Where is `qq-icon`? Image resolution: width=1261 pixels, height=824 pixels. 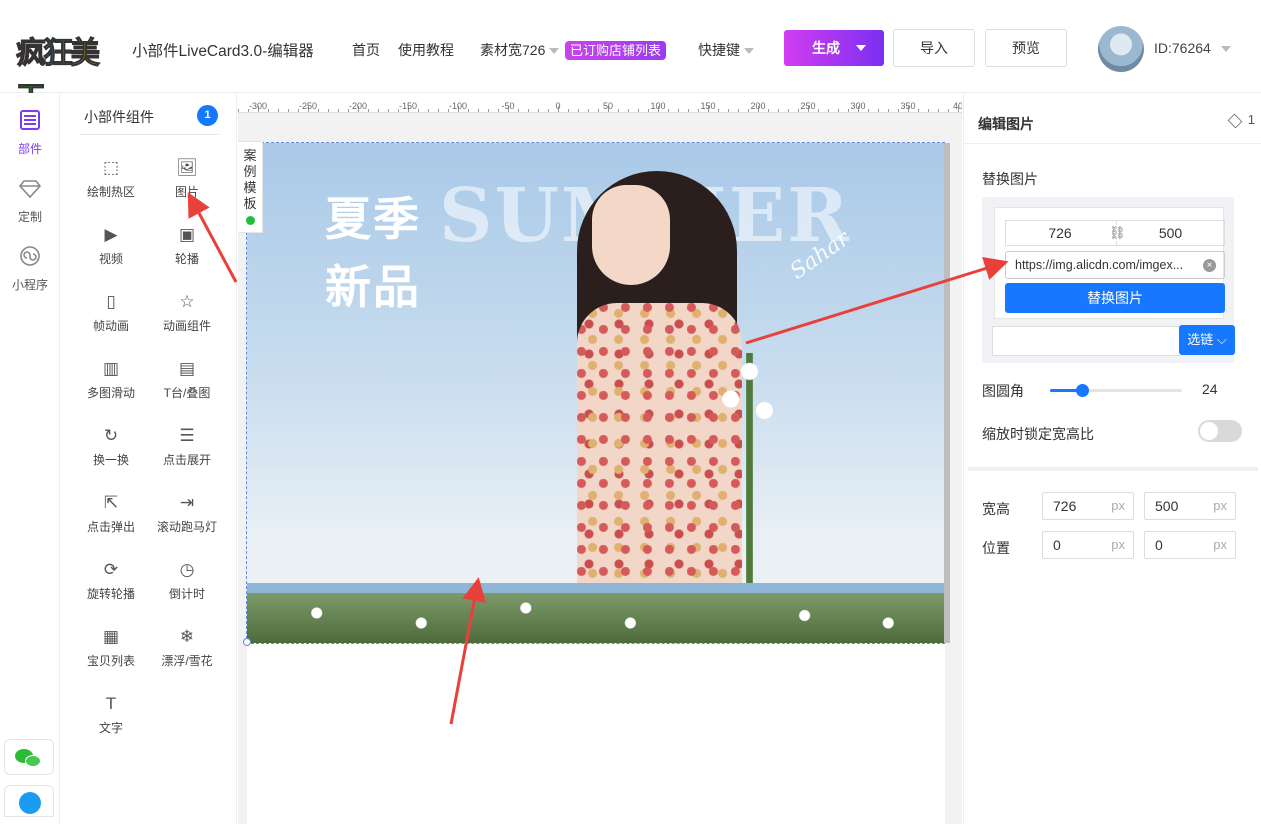 qq-icon is located at coordinates (29, 801).